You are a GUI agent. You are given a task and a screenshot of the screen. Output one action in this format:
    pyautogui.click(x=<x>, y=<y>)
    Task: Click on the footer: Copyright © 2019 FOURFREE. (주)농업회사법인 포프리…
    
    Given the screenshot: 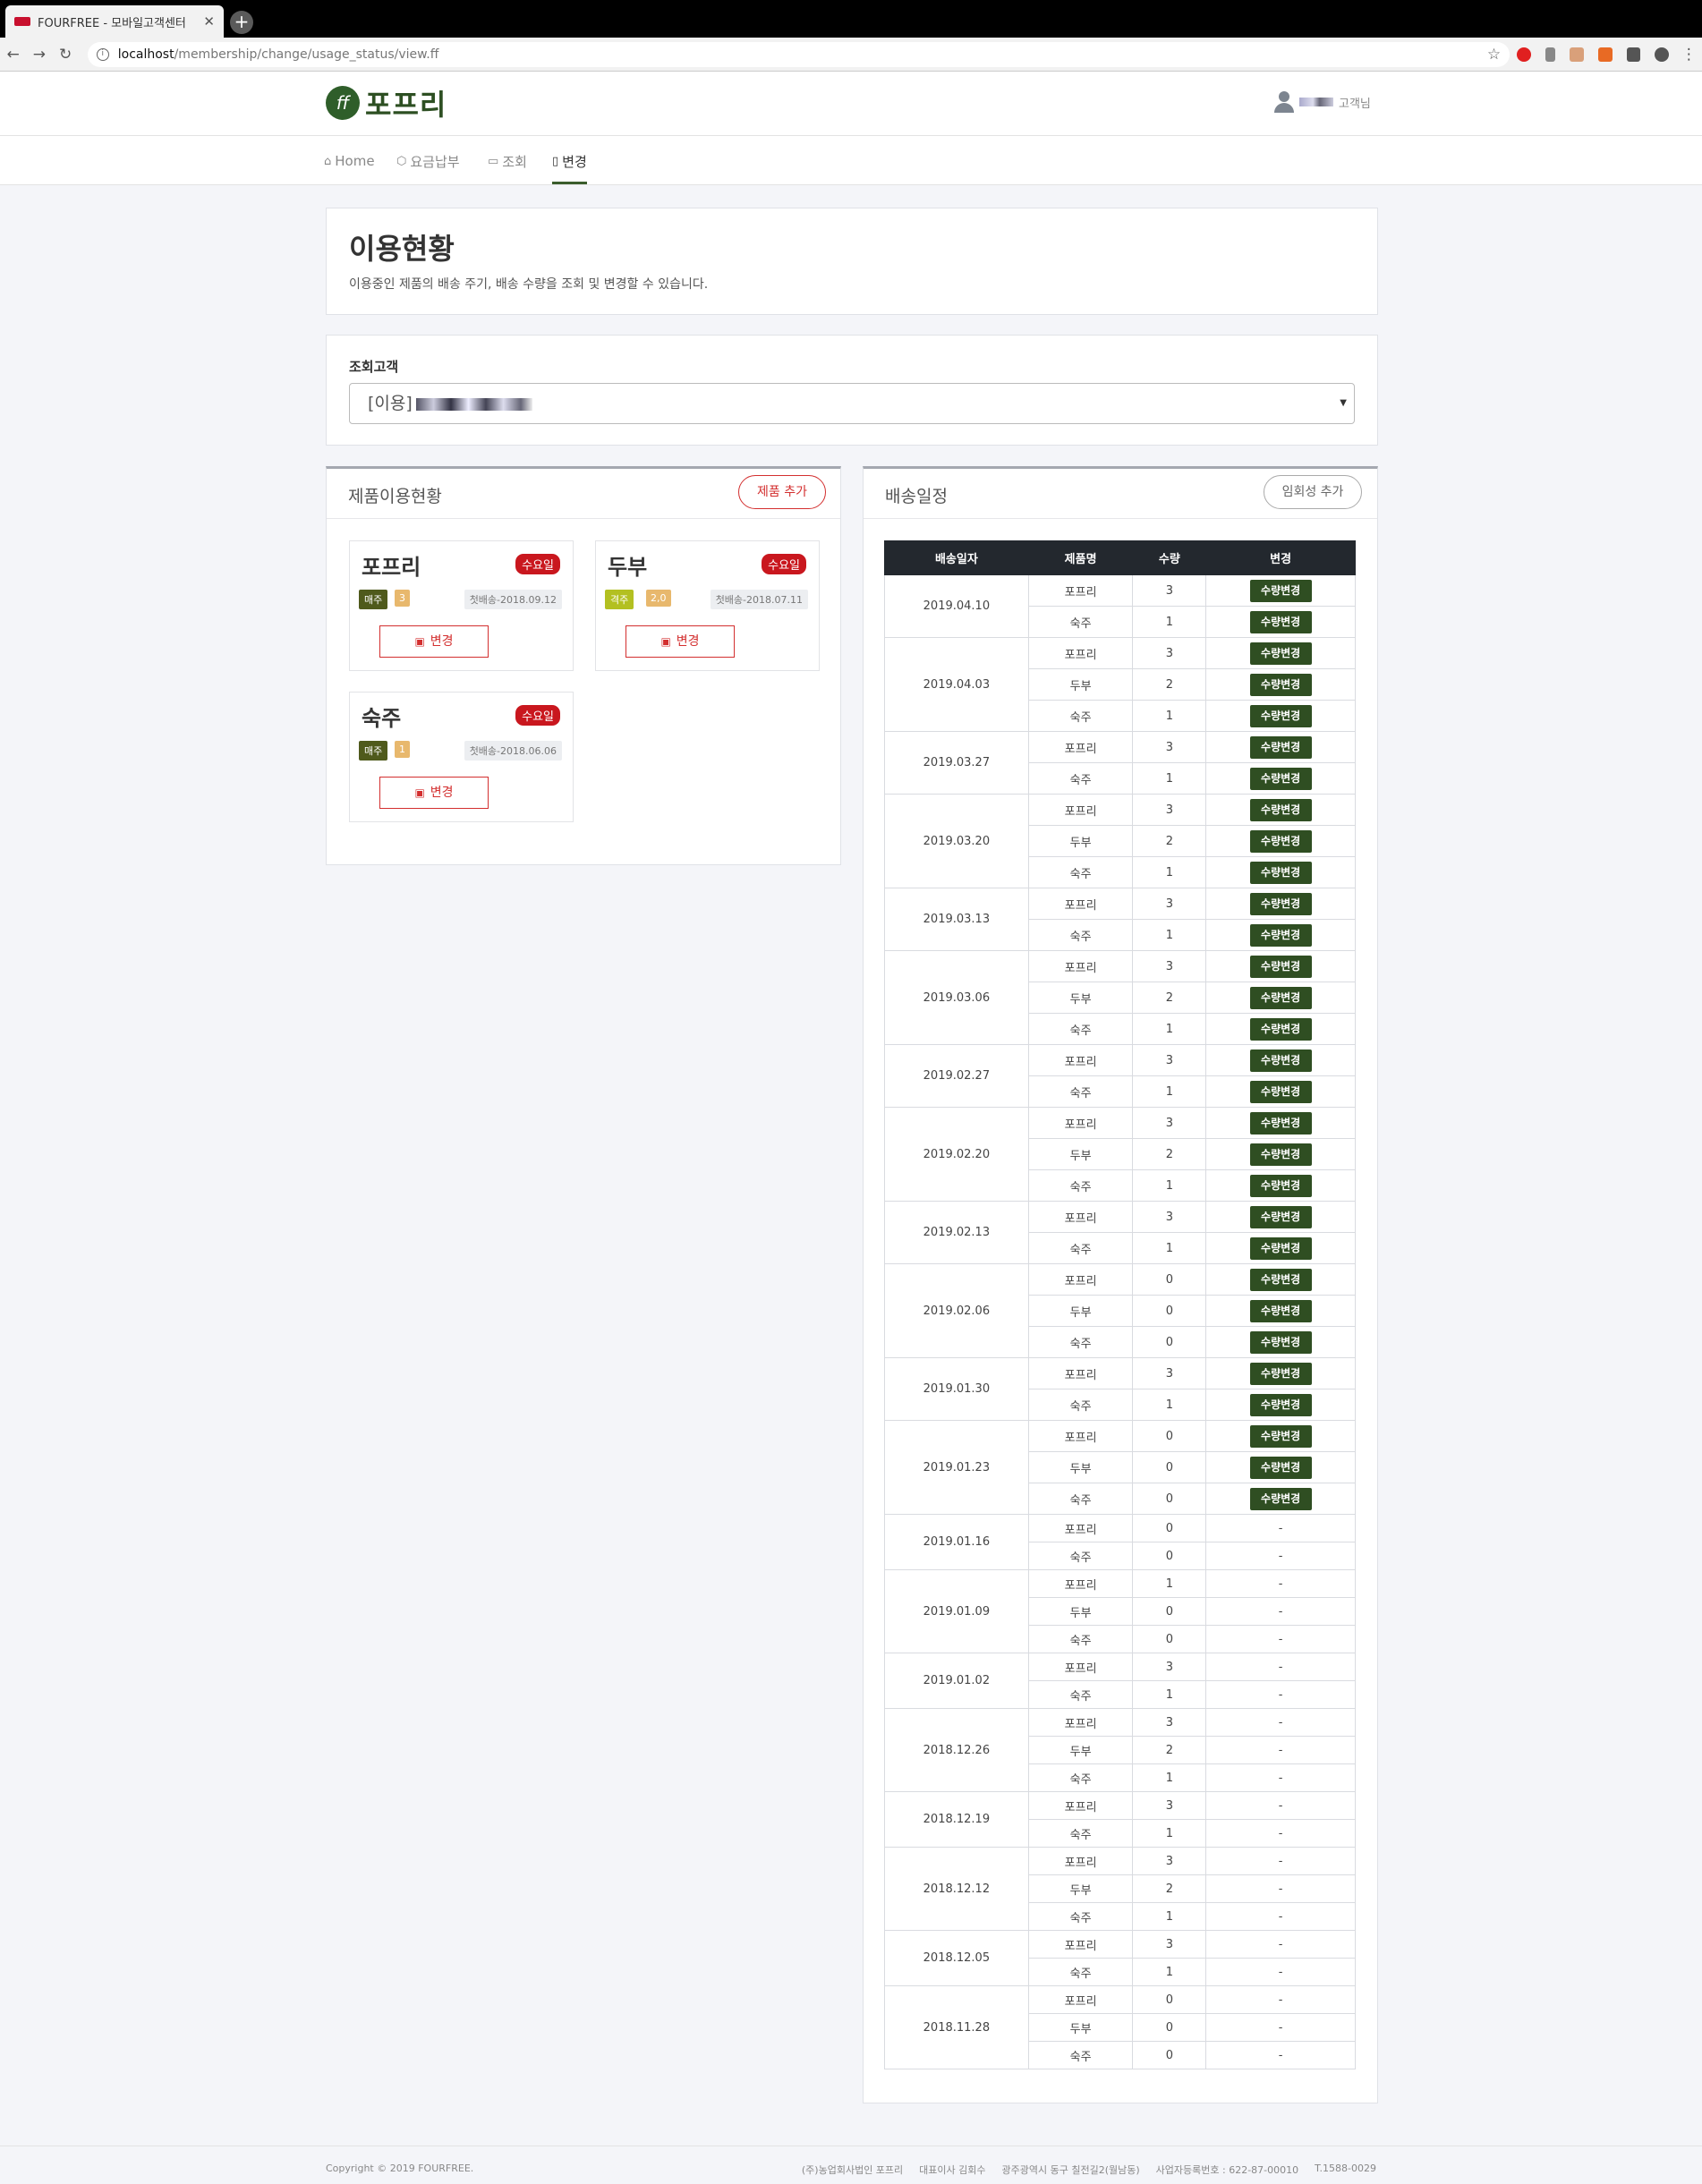 What is the action you would take?
    pyautogui.click(x=851, y=2165)
    